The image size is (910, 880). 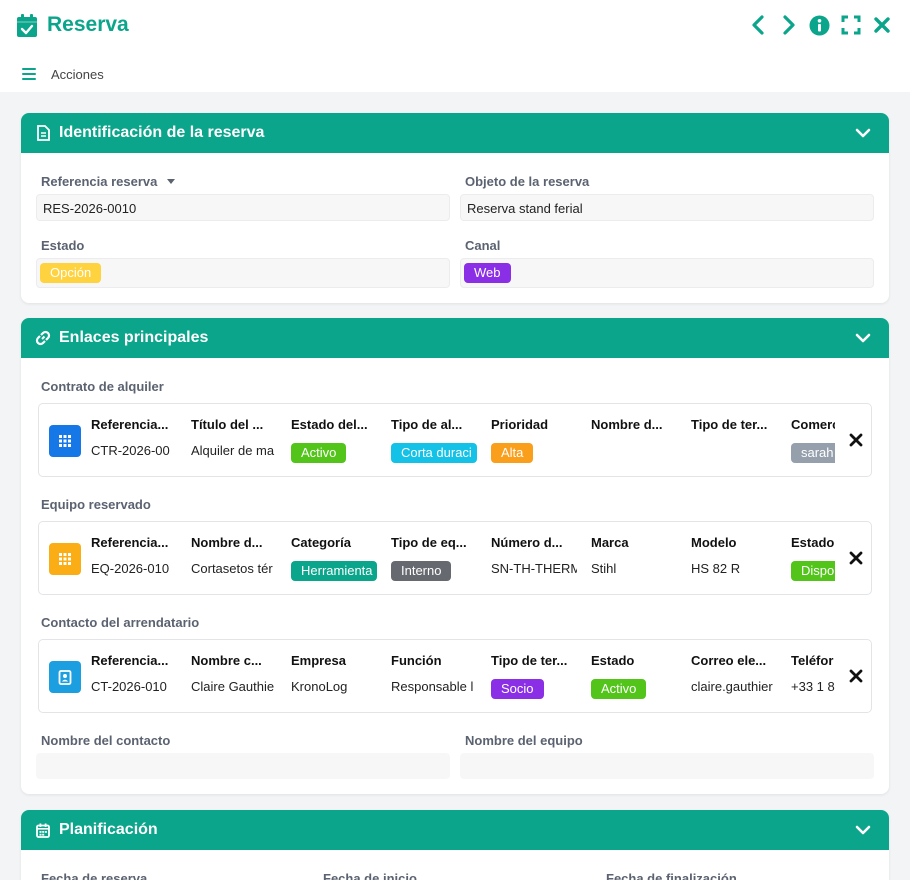 I want to click on referencia-label: Referencia reserva, so click(x=108, y=181).